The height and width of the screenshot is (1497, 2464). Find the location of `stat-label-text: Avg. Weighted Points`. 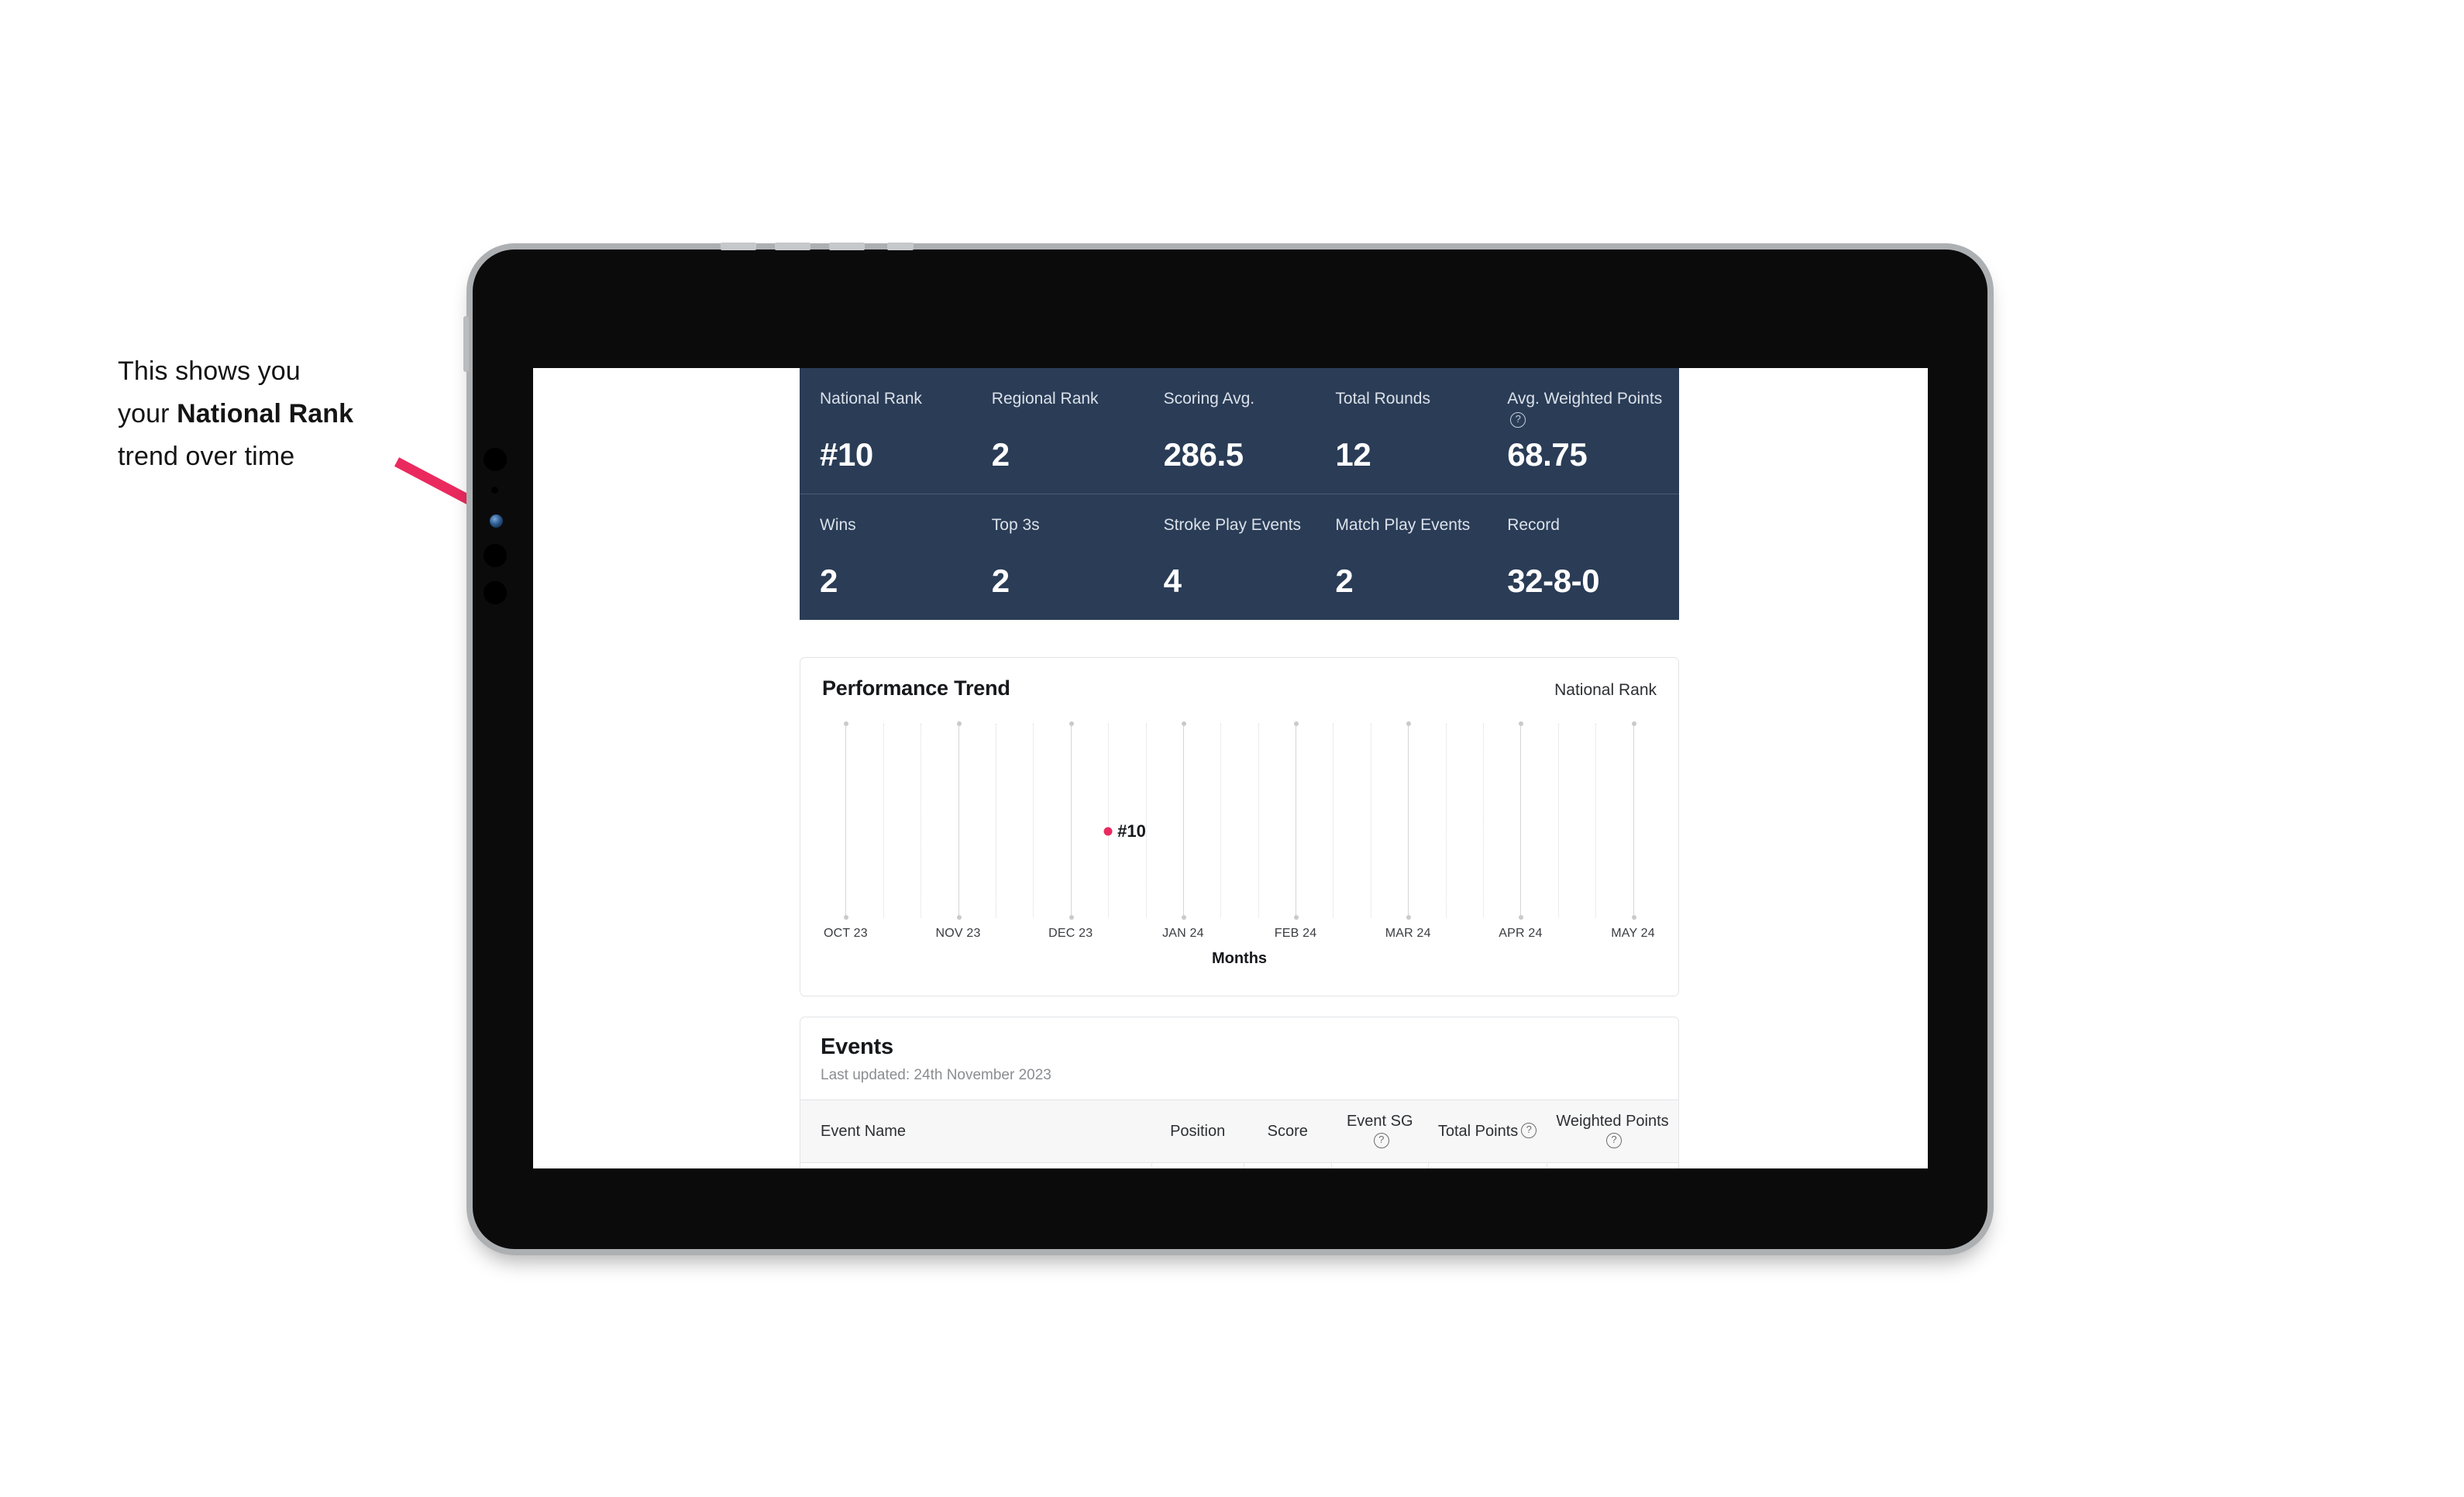

stat-label-text: Avg. Weighted Points is located at coordinates (1585, 399).